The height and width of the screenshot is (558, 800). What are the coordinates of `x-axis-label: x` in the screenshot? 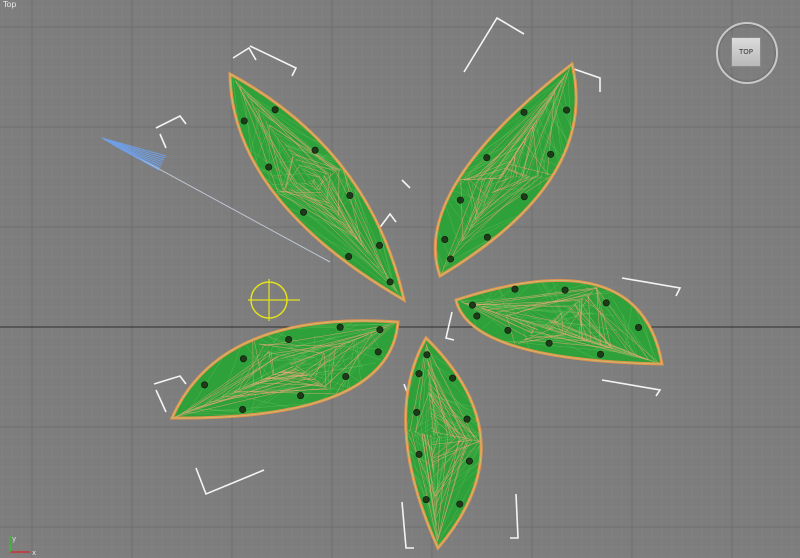 It's located at (34, 552).